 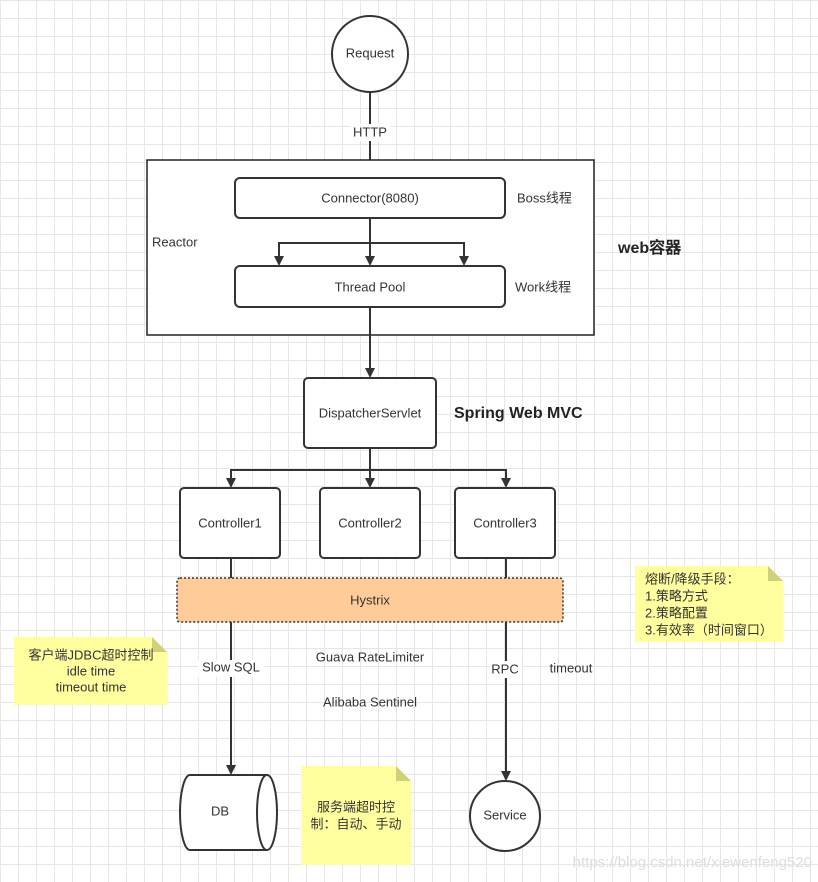 I want to click on rpc-label: RPC, so click(x=504, y=668).